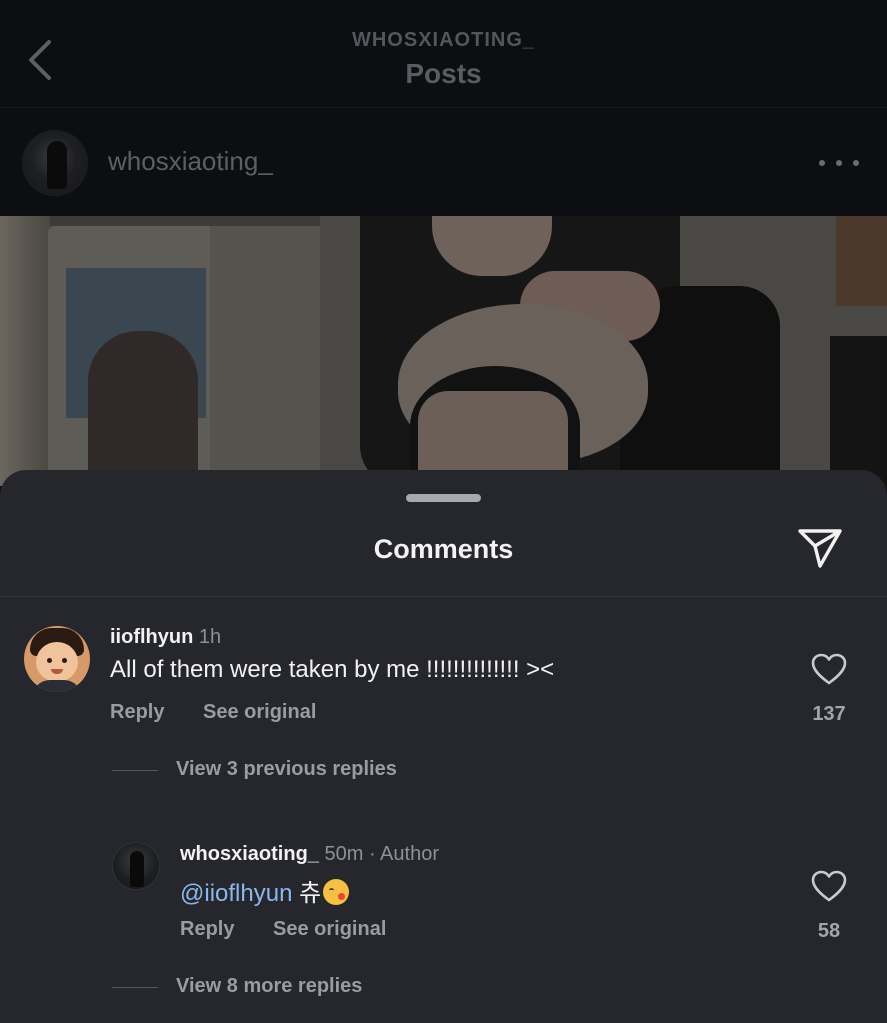  What do you see at coordinates (249, 854) in the screenshot?
I see `reply-username: whosxiaoting_` at bounding box center [249, 854].